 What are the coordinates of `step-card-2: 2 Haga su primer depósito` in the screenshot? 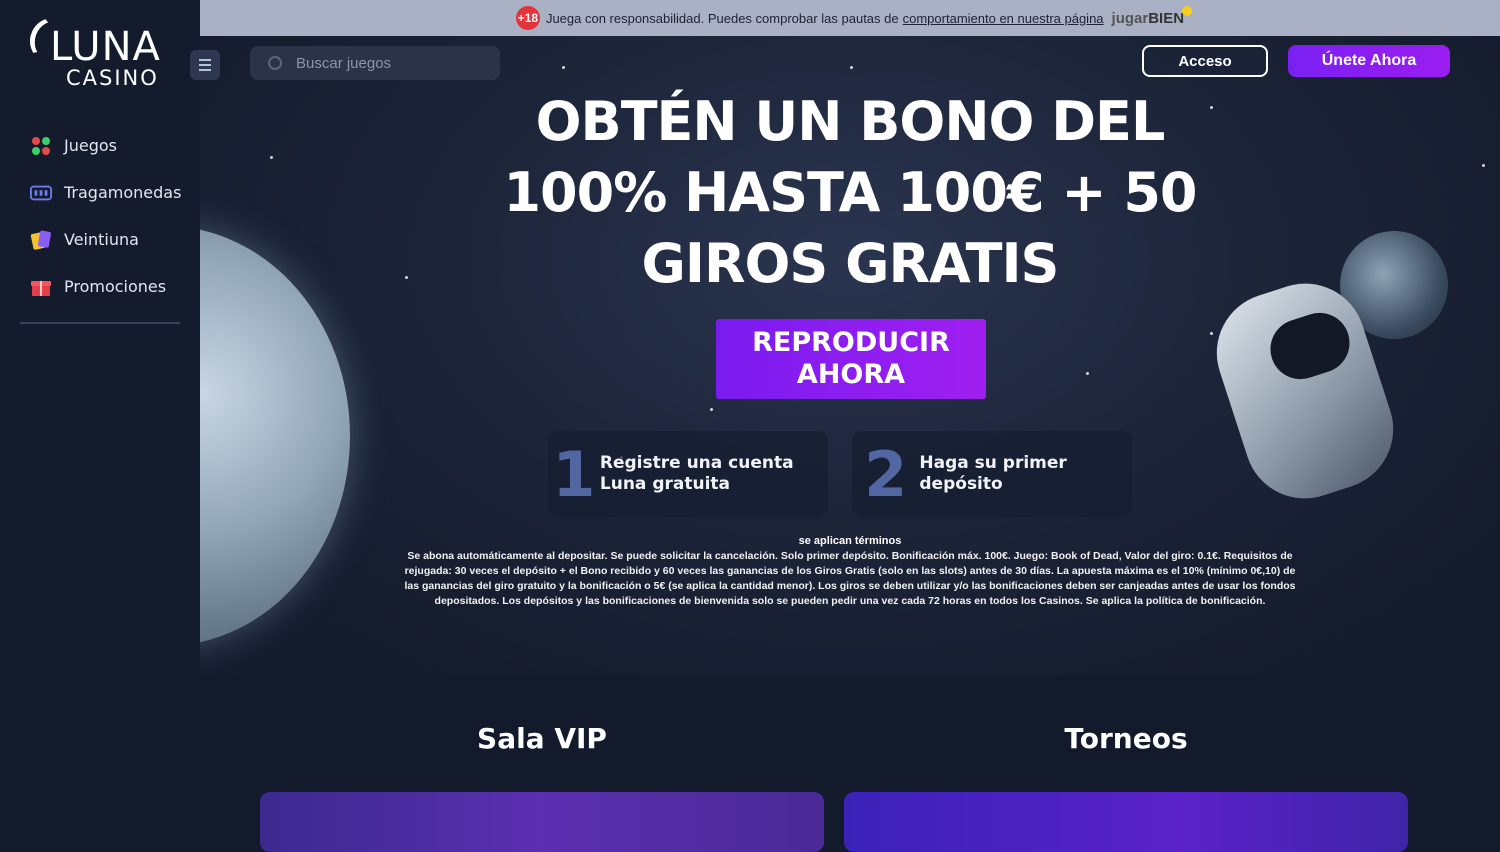 It's located at (992, 474).